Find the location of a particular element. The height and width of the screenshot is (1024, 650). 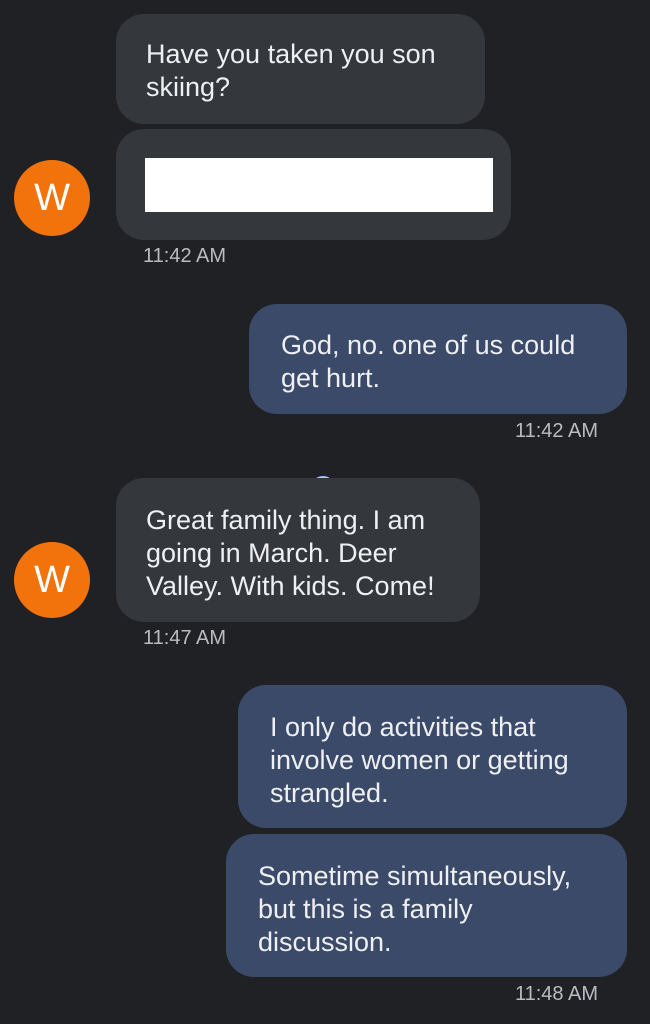

message-bubble-incoming: Have you taken you son skiing? is located at coordinates (300, 69).